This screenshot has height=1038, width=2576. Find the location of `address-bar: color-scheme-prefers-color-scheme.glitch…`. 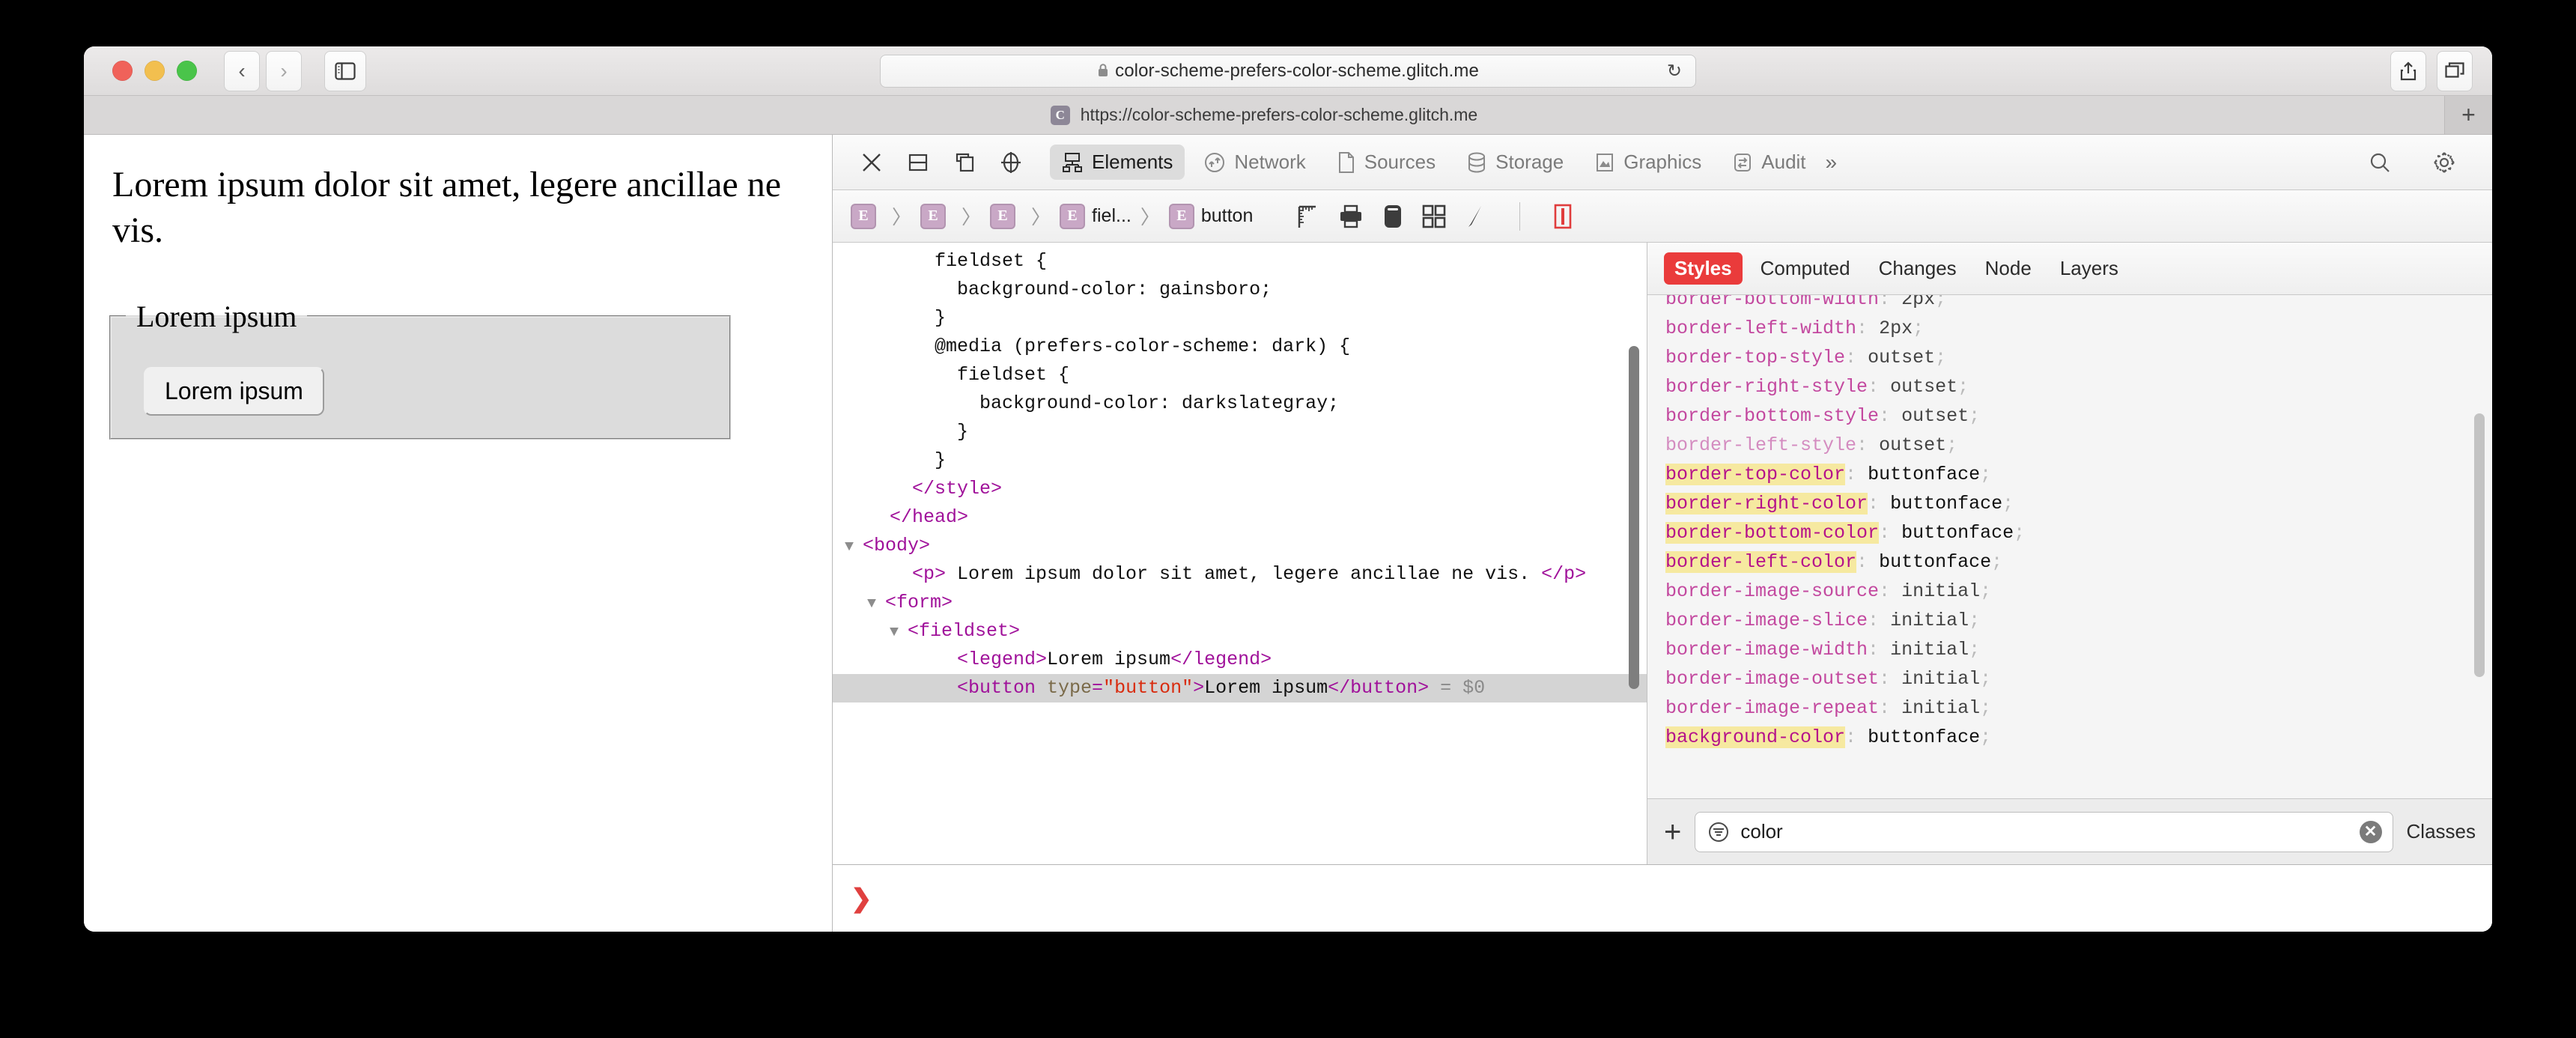

address-bar: color-scheme-prefers-color-scheme.glitch… is located at coordinates (1288, 71).